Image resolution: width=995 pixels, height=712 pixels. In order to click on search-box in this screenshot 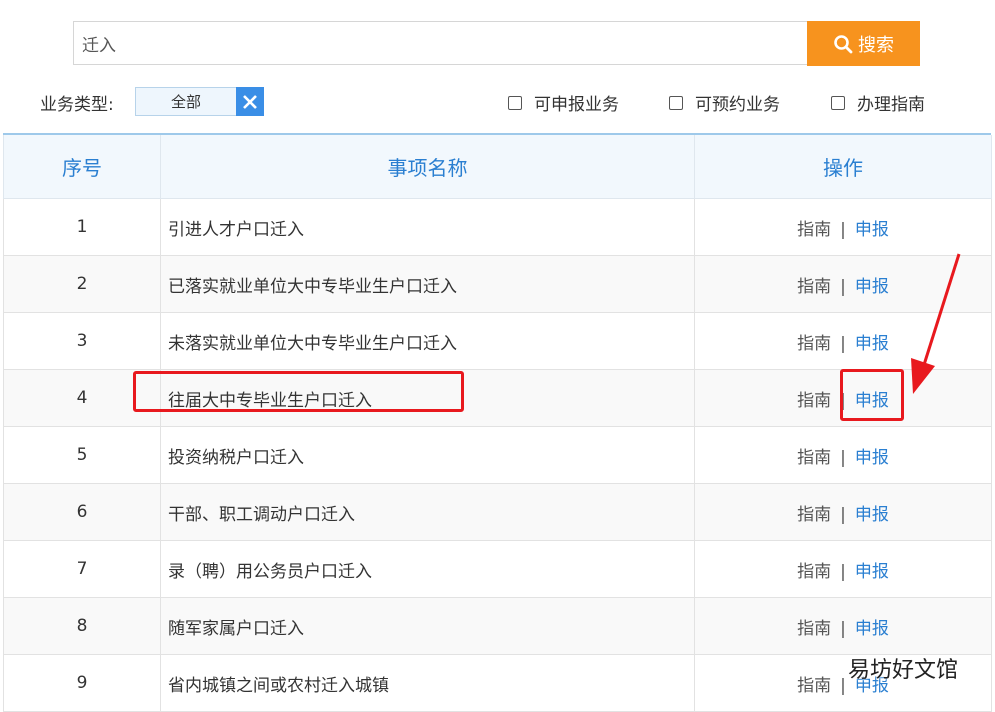, I will do `click(440, 43)`.